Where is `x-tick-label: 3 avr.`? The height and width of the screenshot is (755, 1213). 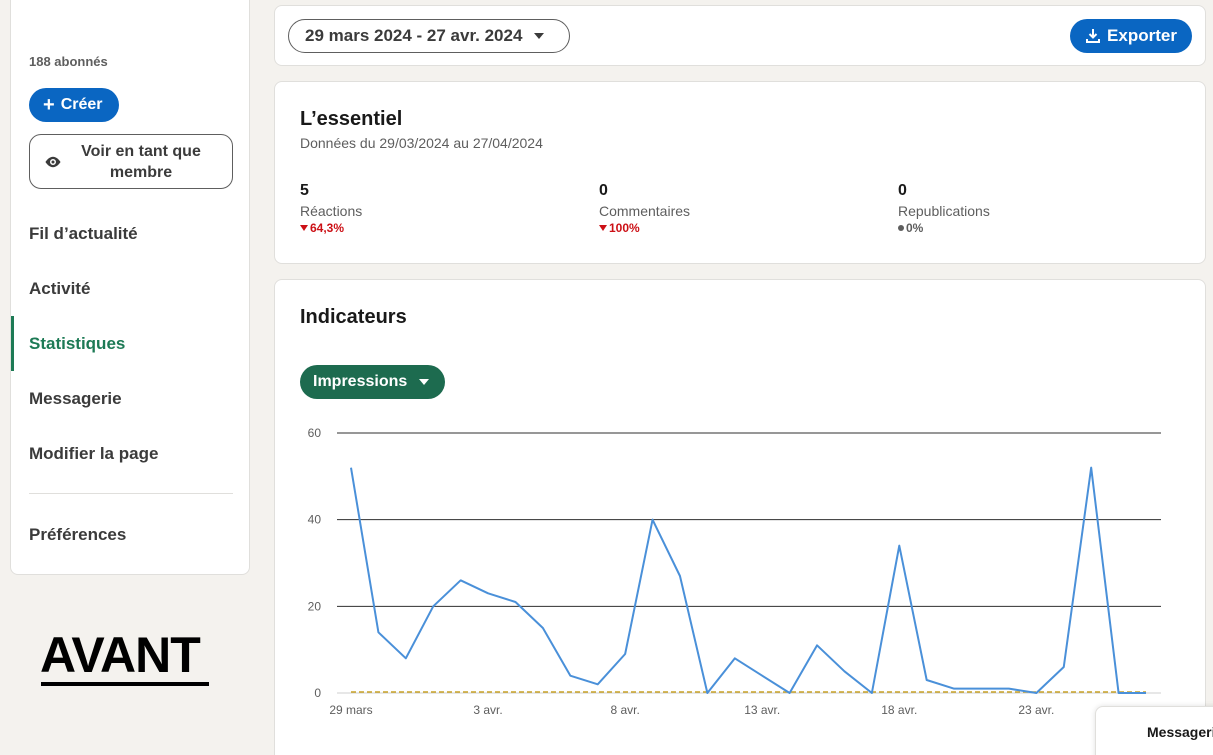 x-tick-label: 3 avr. is located at coordinates (487, 710).